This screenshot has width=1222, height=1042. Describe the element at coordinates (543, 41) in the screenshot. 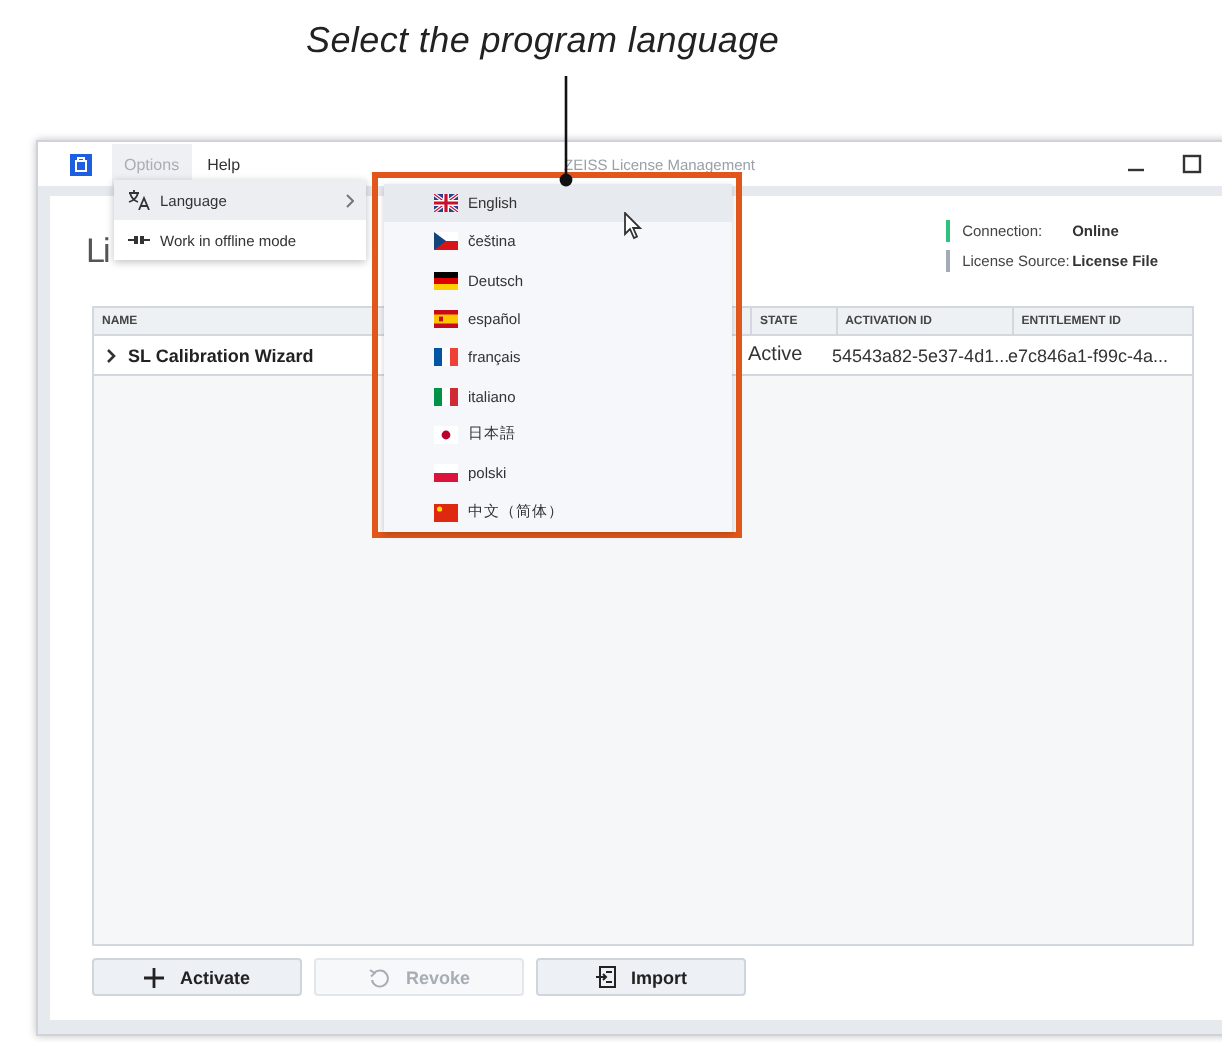

I see `caption-text: Select the program language` at that location.